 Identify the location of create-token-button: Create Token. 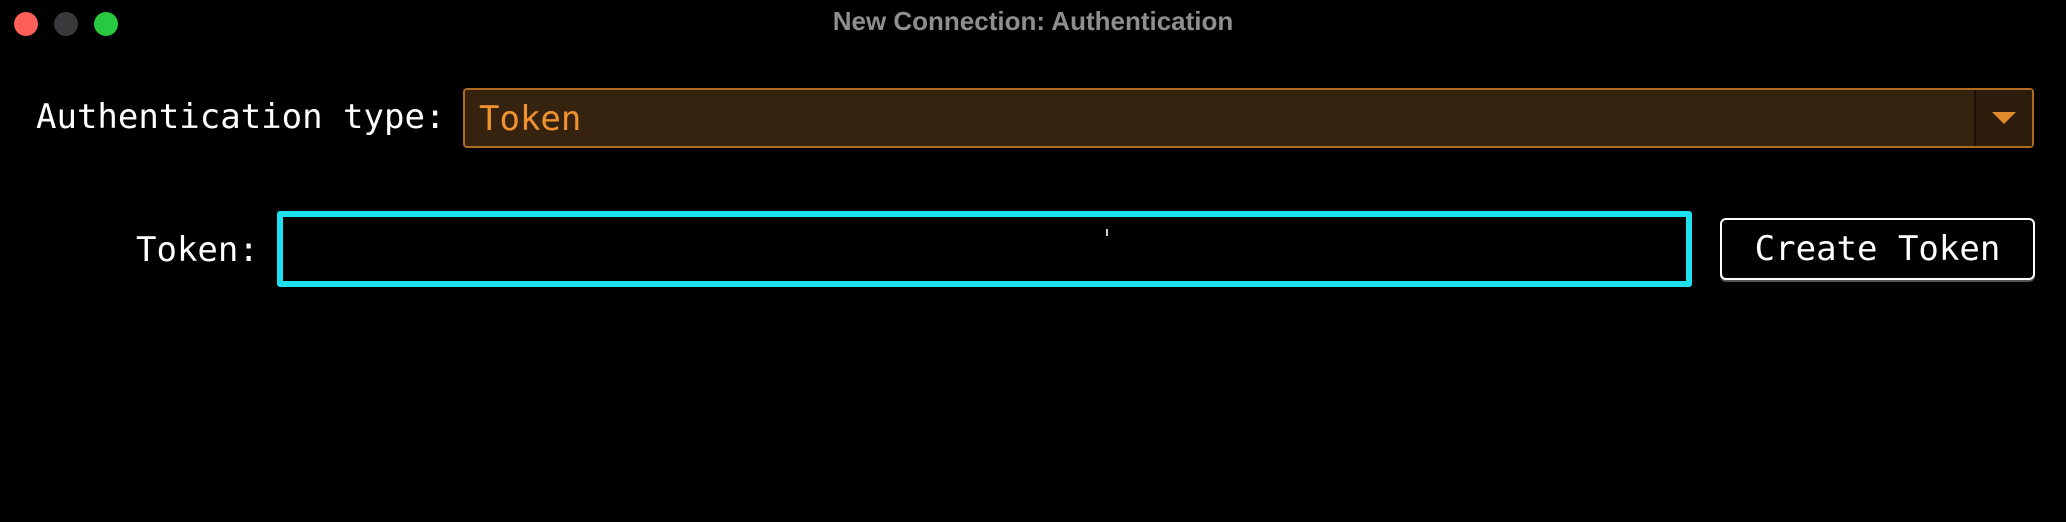
(1877, 249).